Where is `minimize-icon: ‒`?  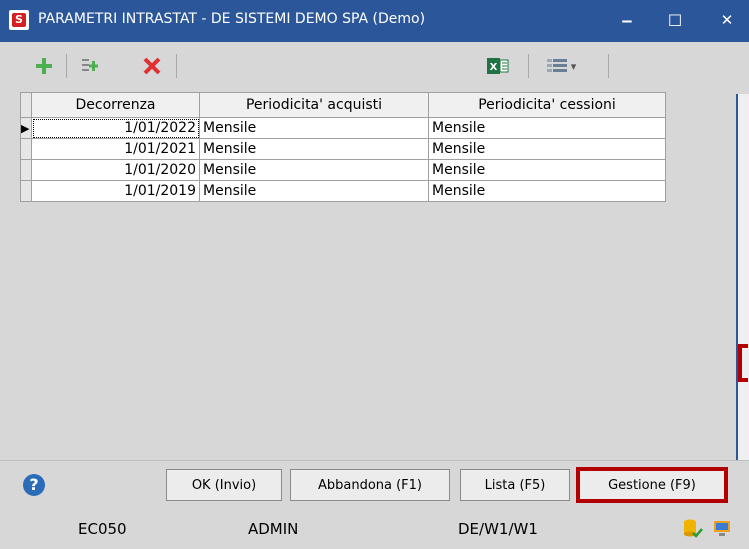 minimize-icon: ‒ is located at coordinates (627, 20).